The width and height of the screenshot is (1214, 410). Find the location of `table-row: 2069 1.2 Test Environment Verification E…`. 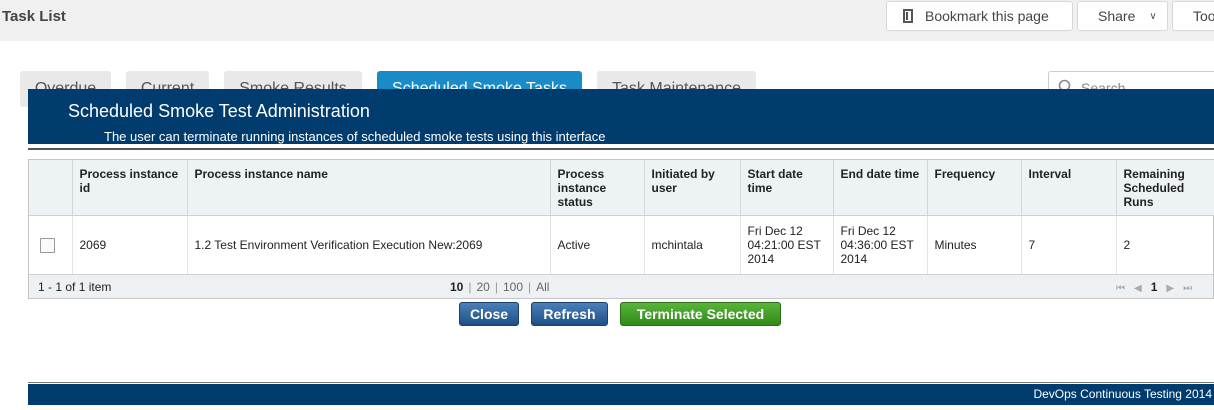

table-row: 2069 1.2 Test Environment Verification E… is located at coordinates (621, 245).